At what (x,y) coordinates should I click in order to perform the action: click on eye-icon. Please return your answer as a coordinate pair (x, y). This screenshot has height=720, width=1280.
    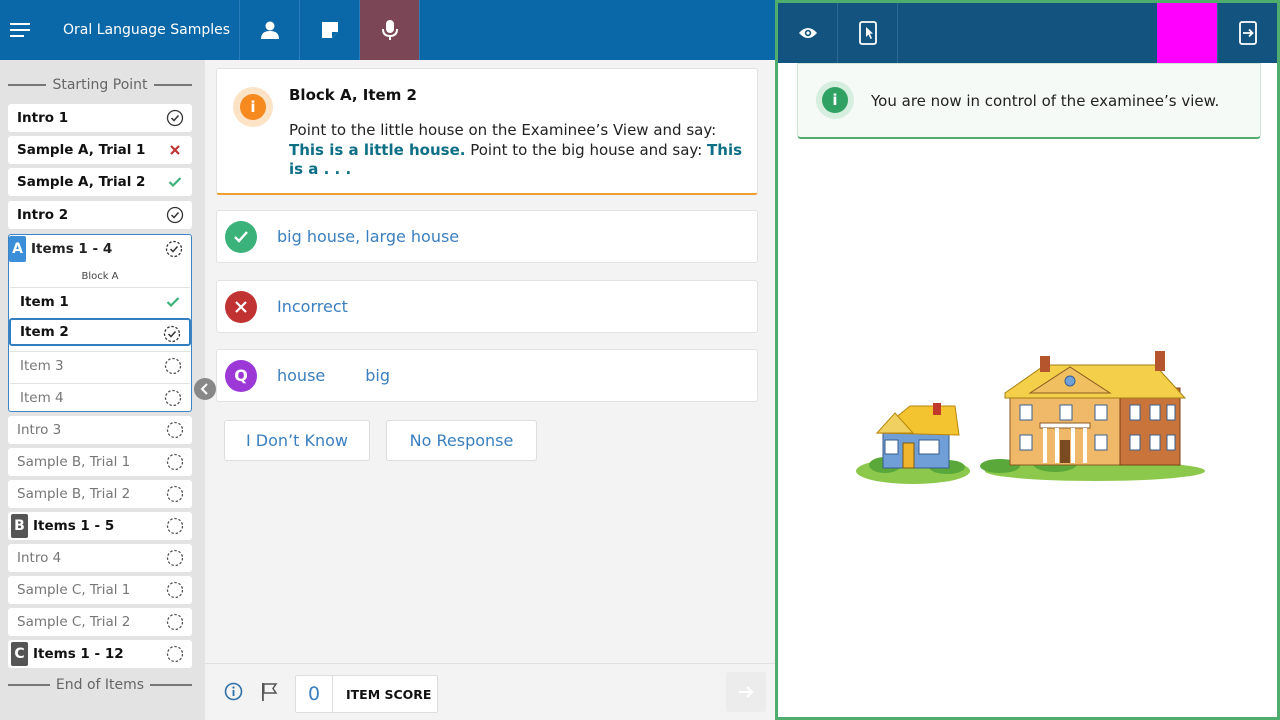
    Looking at the image, I should click on (807, 33).